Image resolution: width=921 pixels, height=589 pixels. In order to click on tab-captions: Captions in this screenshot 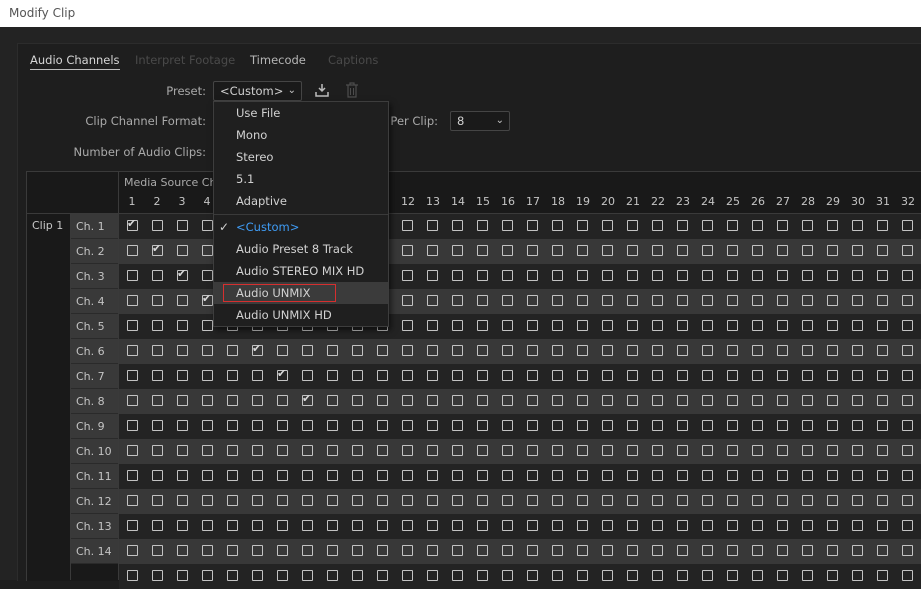, I will do `click(353, 60)`.